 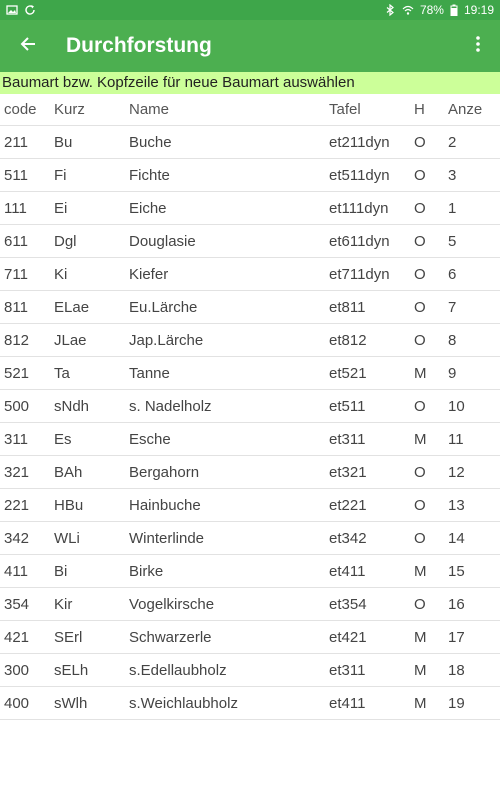 What do you see at coordinates (456, 538) in the screenshot?
I see `cell-anzahl: 14` at bounding box center [456, 538].